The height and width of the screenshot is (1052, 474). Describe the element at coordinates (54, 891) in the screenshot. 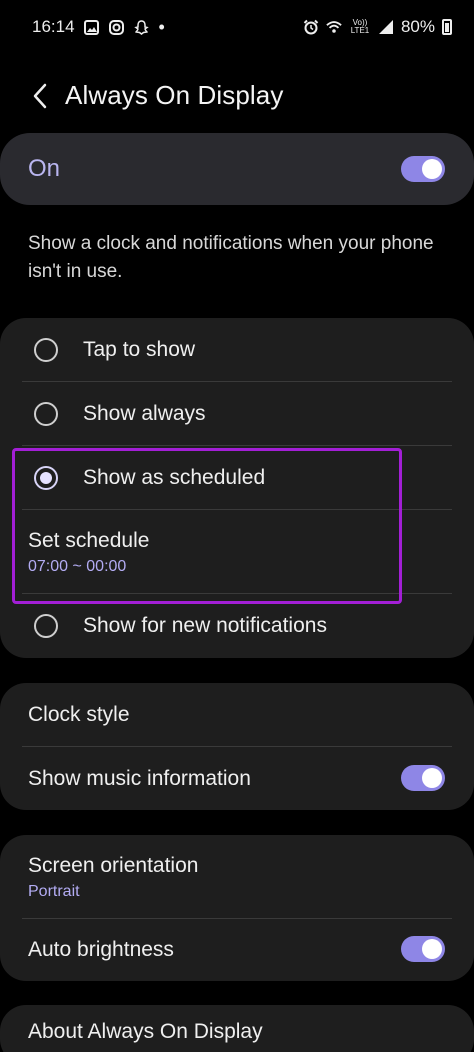

I see `orientation-value: Portrait` at that location.